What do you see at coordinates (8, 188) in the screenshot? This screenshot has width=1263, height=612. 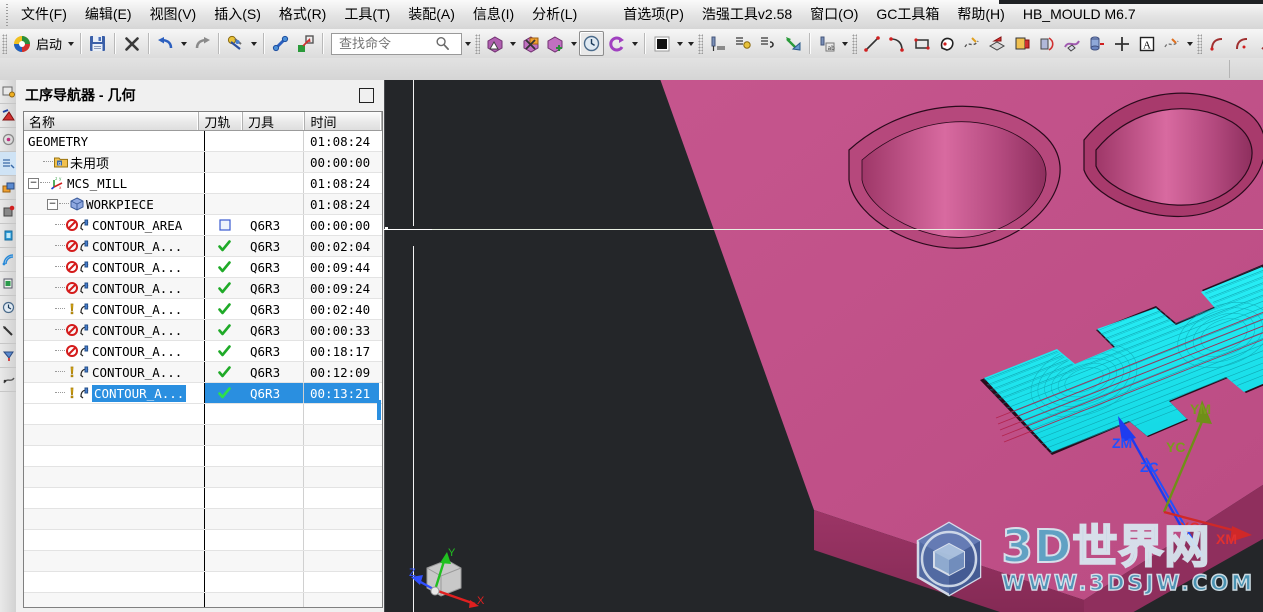 I see `reuse-library-icon` at bounding box center [8, 188].